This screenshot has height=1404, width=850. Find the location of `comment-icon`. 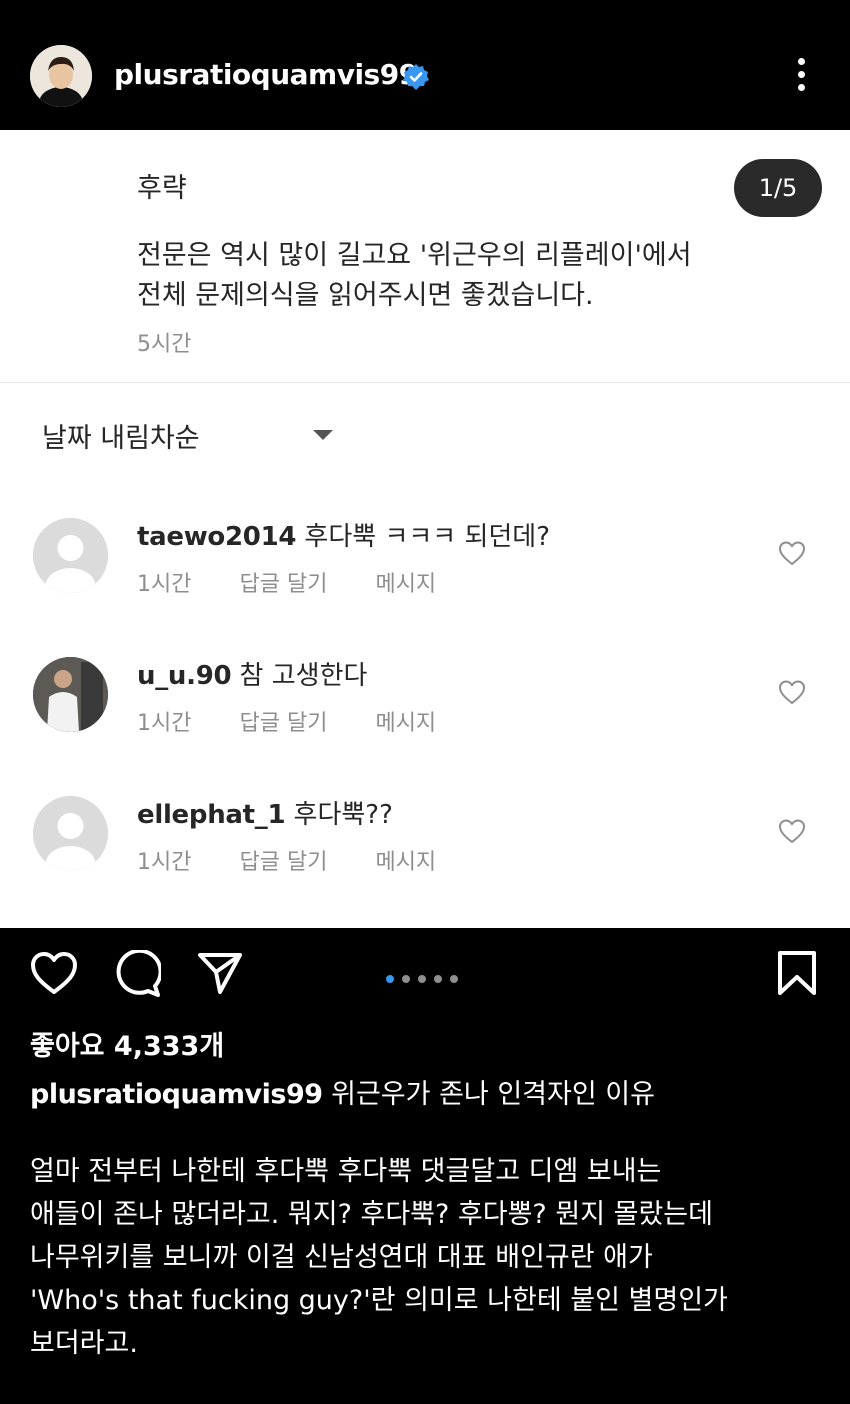

comment-icon is located at coordinates (138, 975).